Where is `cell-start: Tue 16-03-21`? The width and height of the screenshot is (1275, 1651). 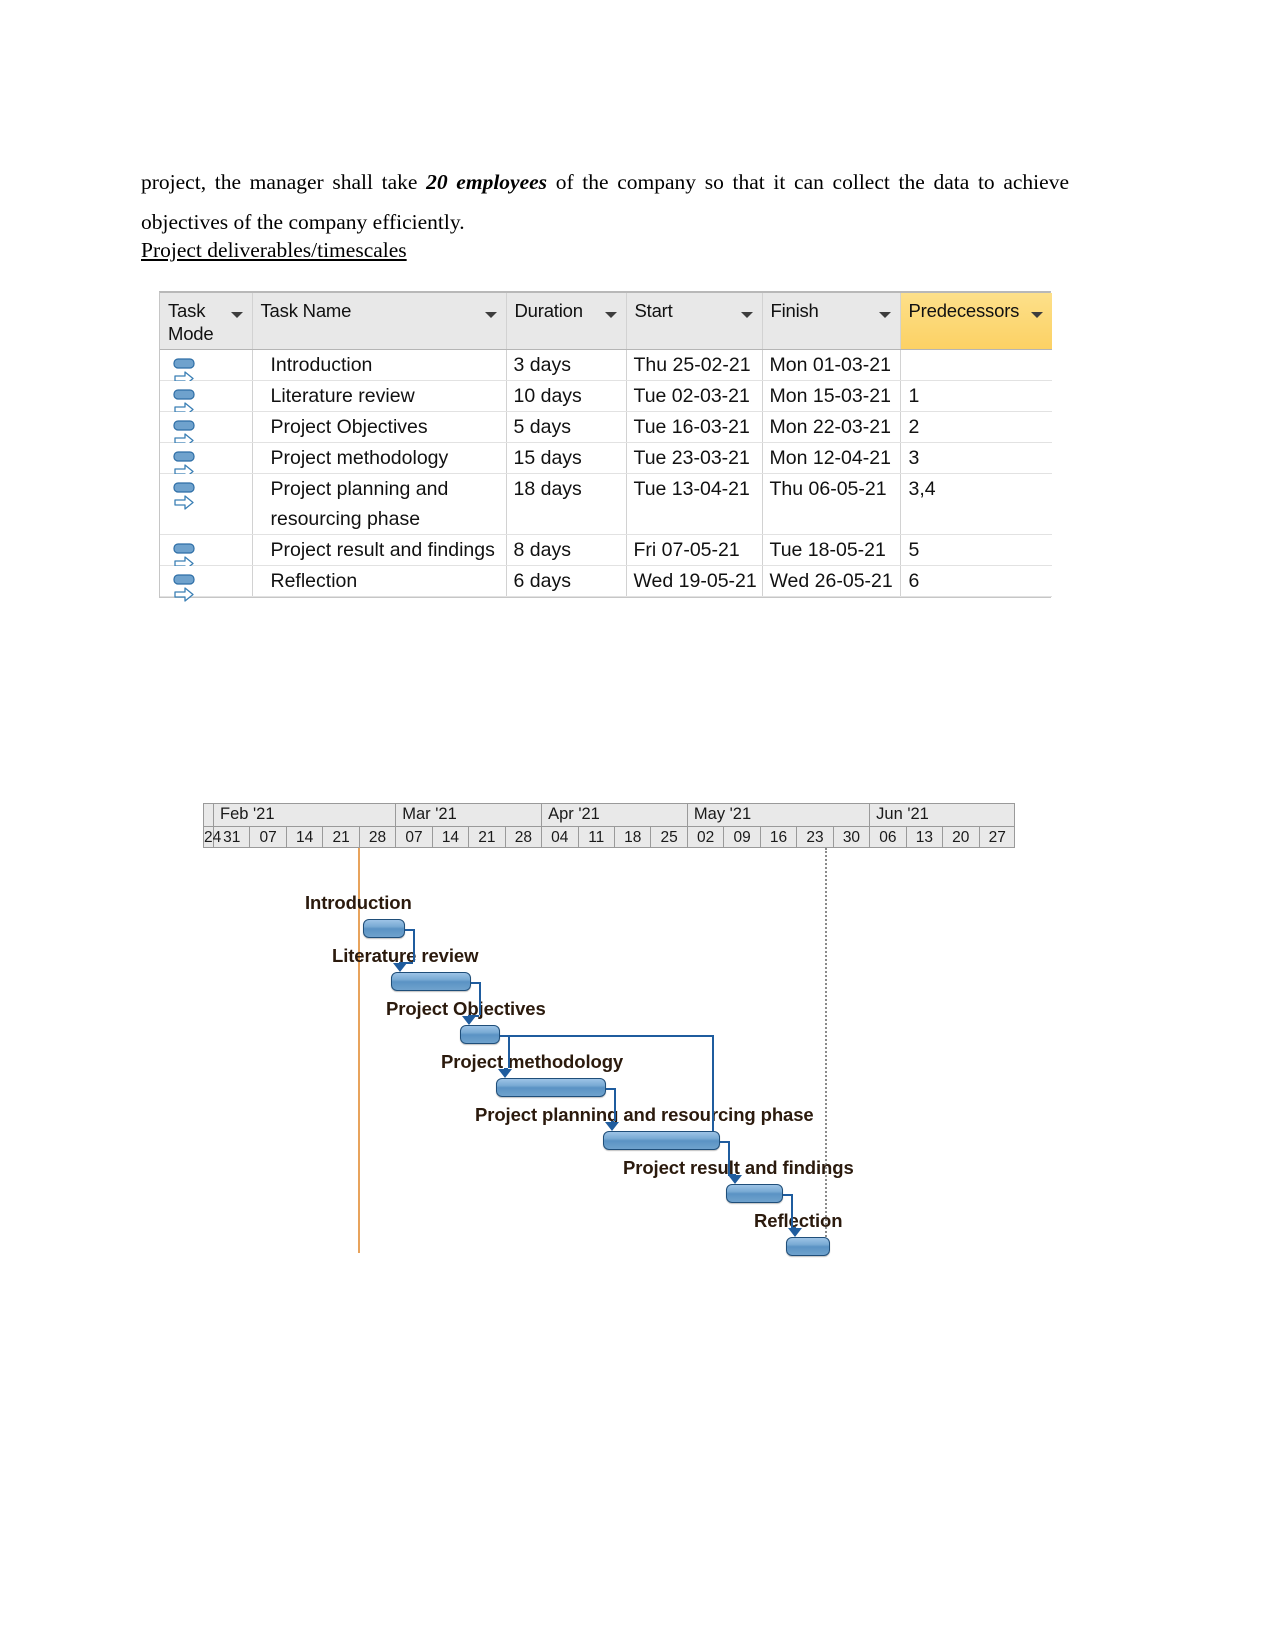 cell-start: Tue 16-03-21 is located at coordinates (694, 427).